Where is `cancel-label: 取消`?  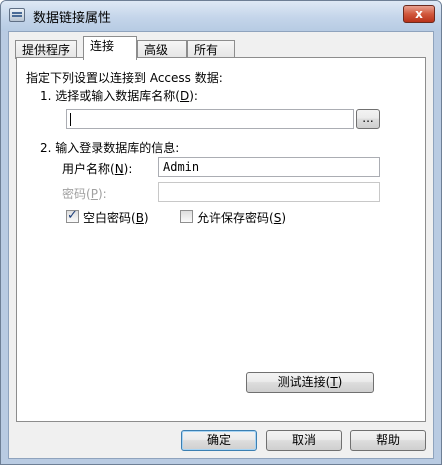
cancel-label: 取消 is located at coordinates (303, 440).